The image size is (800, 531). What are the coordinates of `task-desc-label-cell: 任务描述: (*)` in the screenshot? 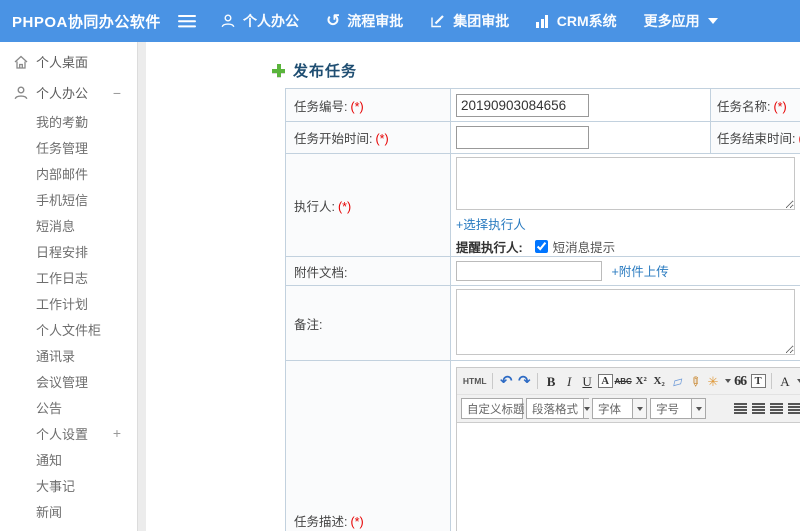 It's located at (368, 445).